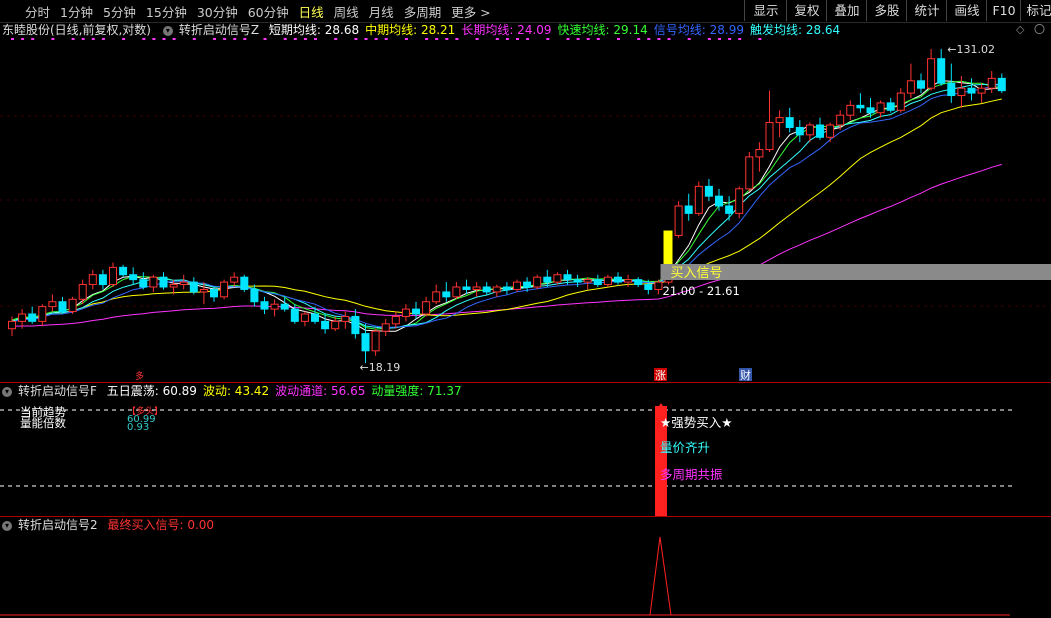 Image resolution: width=1051 pixels, height=618 pixels. I want to click on panel2-menu-icon: ▾, so click(7, 391).